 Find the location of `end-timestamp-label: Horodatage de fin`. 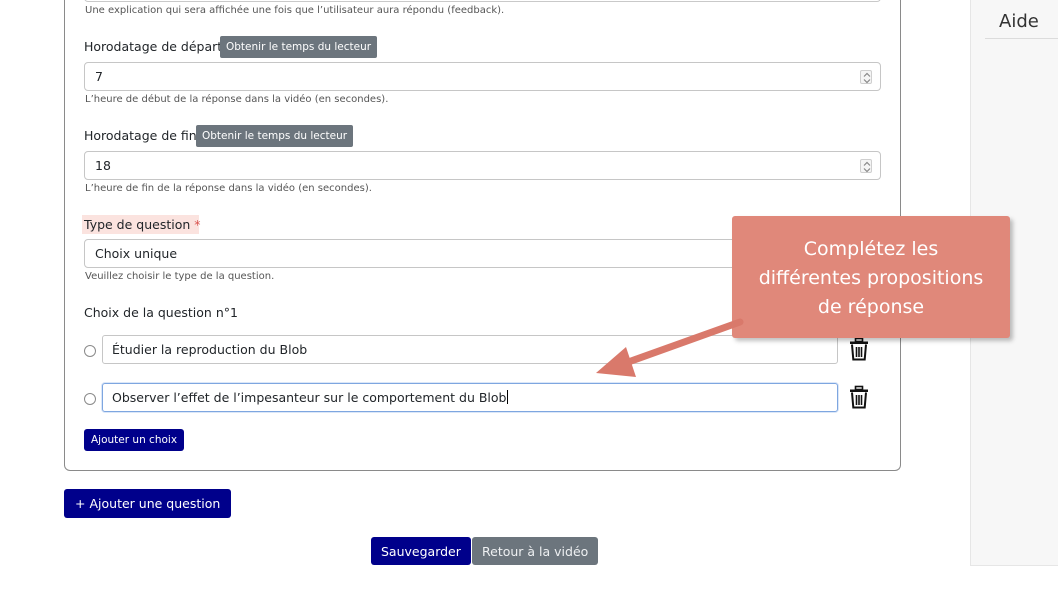

end-timestamp-label: Horodatage de fin is located at coordinates (140, 135).